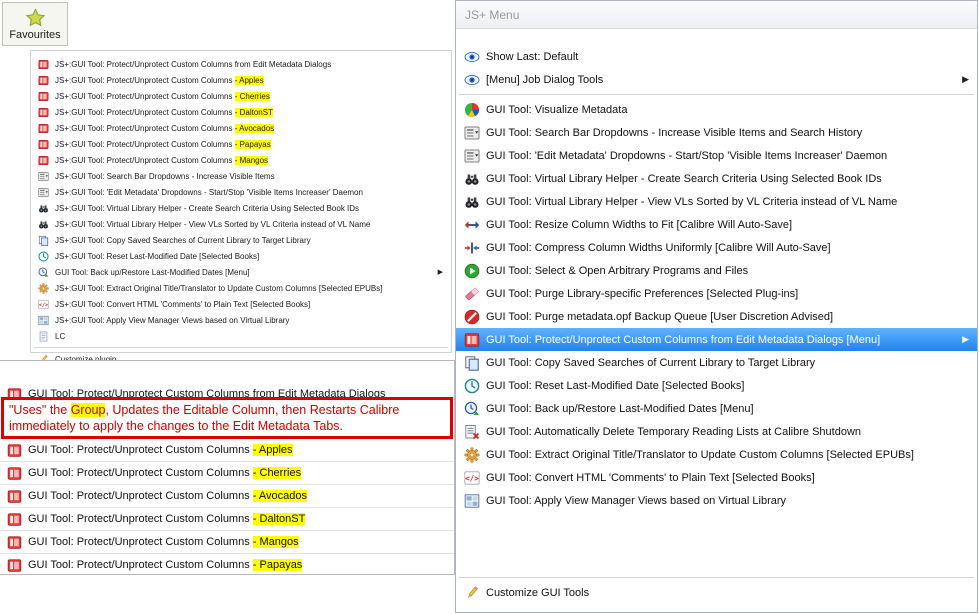  Describe the element at coordinates (716, 592) in the screenshot. I see `menu-item: Customize GUI Tools` at that location.